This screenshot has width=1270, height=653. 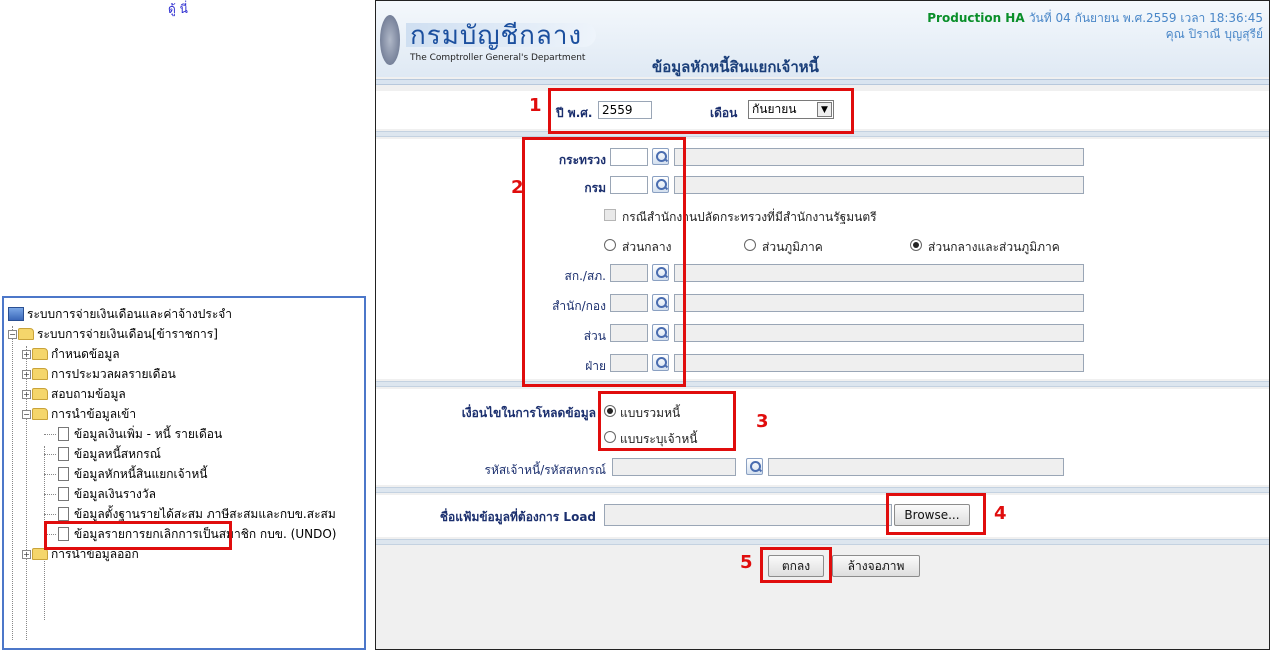 I want to click on creditor-code-input, so click(x=674, y=467).